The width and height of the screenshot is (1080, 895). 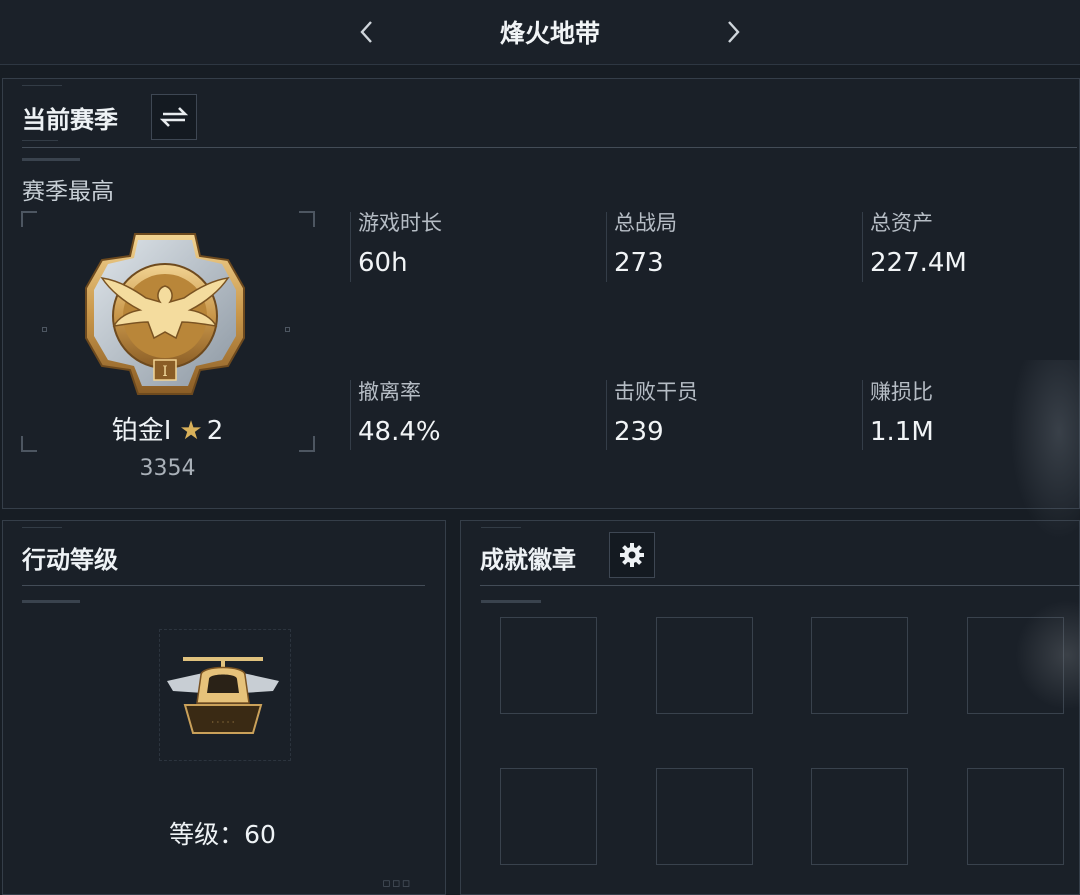 I want to click on rank-score: 3354, so click(x=167, y=468).